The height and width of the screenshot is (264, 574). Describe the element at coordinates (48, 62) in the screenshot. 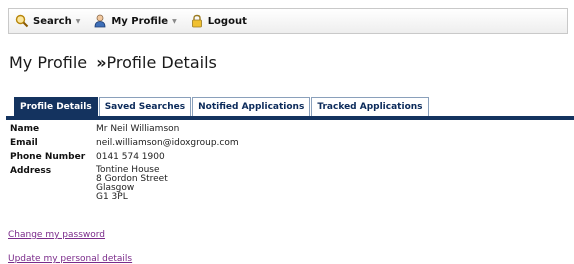

I see `page-title-section: My Profile` at that location.